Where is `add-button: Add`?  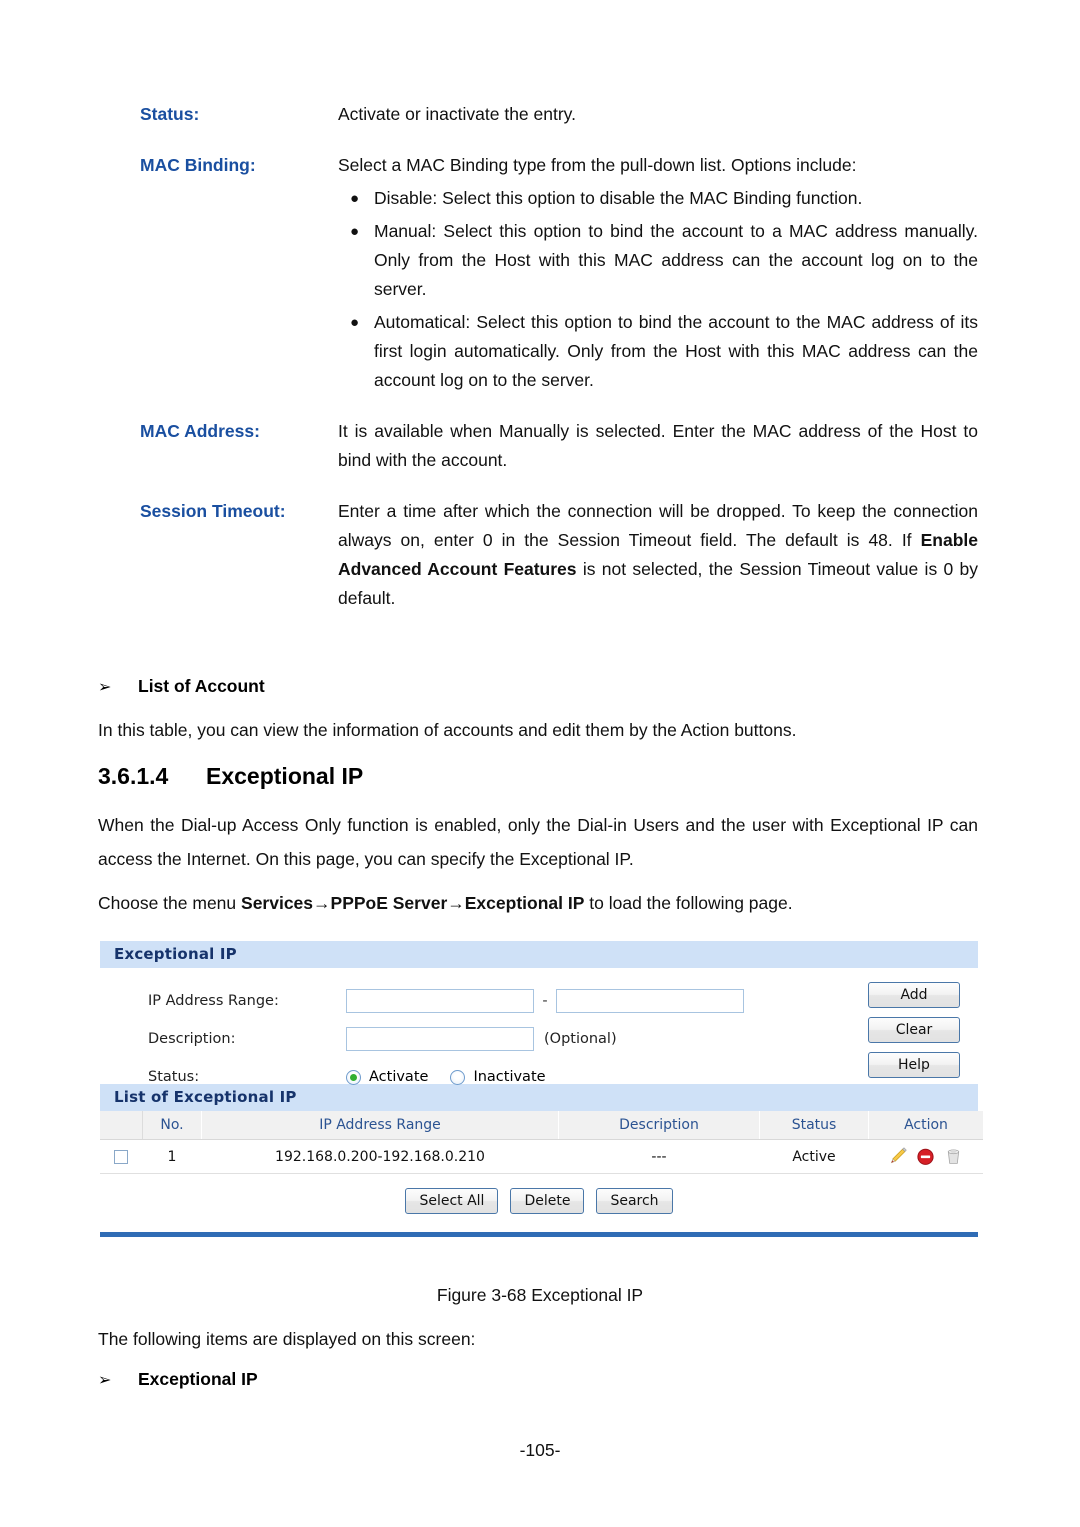 add-button: Add is located at coordinates (914, 995).